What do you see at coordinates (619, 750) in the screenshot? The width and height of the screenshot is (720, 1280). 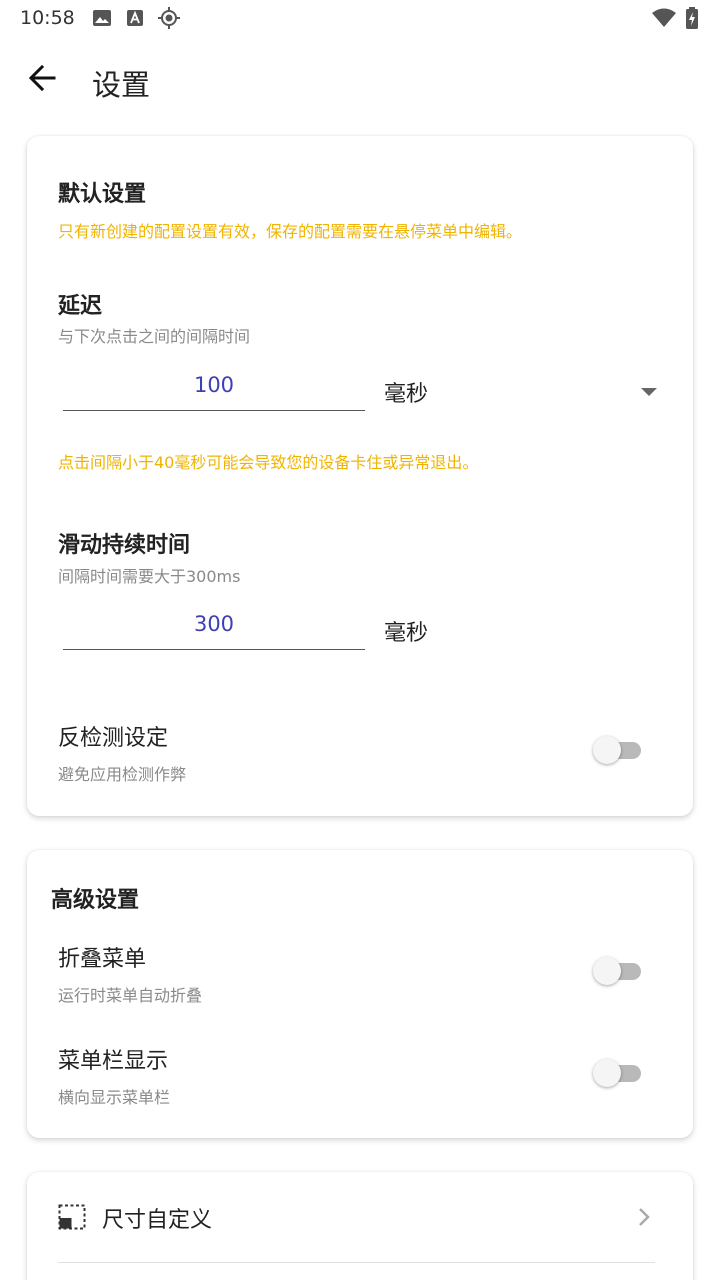 I see `anti-detection-toggle` at bounding box center [619, 750].